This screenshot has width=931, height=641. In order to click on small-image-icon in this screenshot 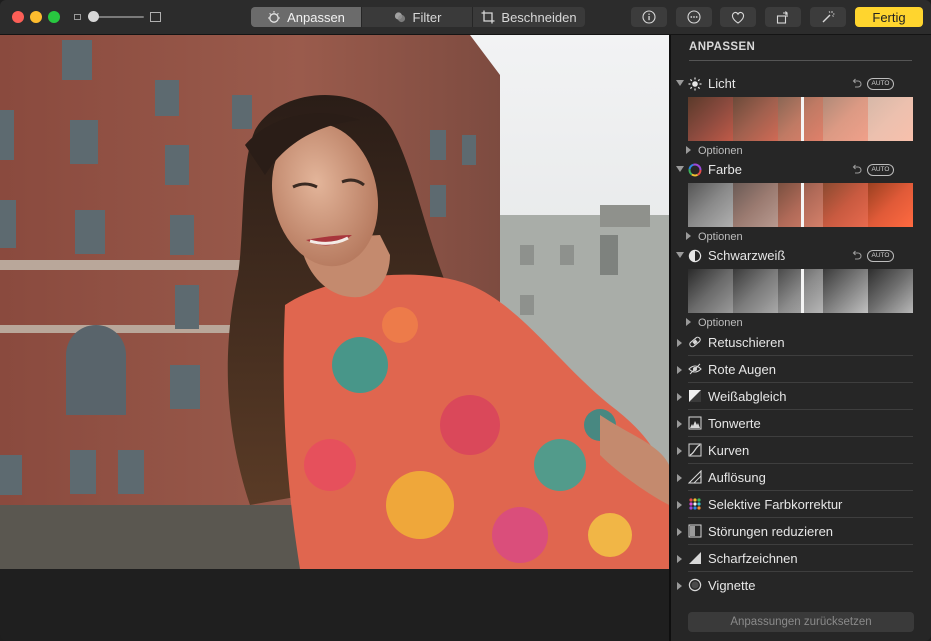, I will do `click(77, 17)`.